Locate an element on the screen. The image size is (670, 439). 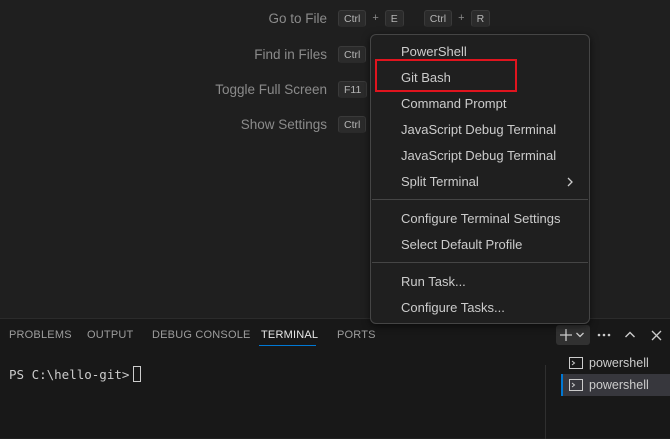
menu-item-label: Split Terminal is located at coordinates (440, 181).